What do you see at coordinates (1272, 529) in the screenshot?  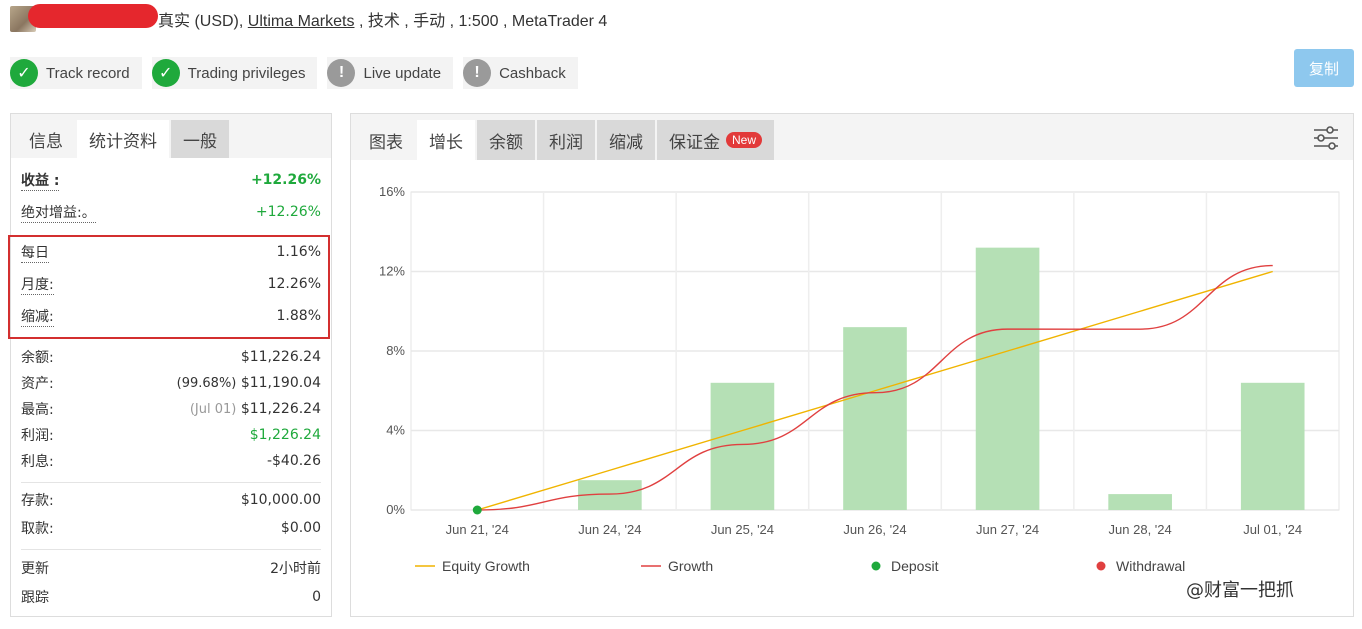 I see `x-tick-label: Jul 01, '24` at bounding box center [1272, 529].